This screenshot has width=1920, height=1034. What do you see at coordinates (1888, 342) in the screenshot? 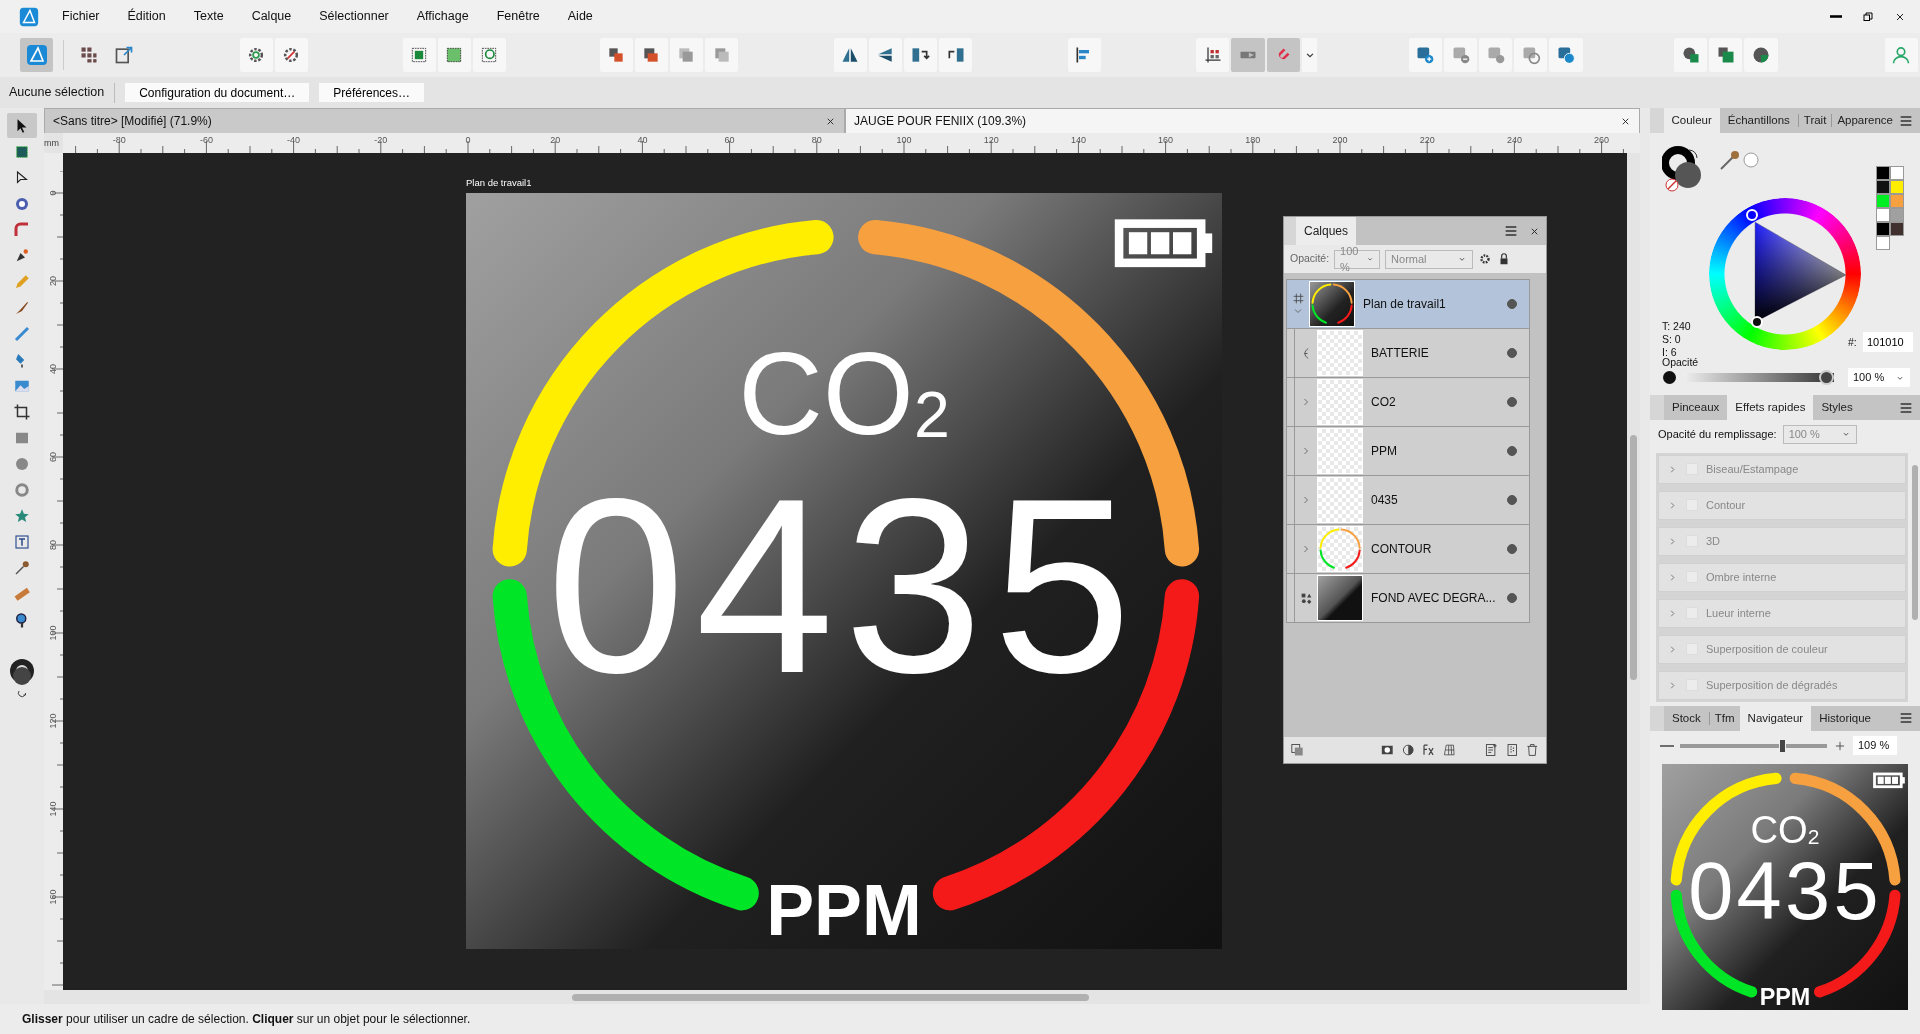
I see `hex-field: 101010` at bounding box center [1888, 342].